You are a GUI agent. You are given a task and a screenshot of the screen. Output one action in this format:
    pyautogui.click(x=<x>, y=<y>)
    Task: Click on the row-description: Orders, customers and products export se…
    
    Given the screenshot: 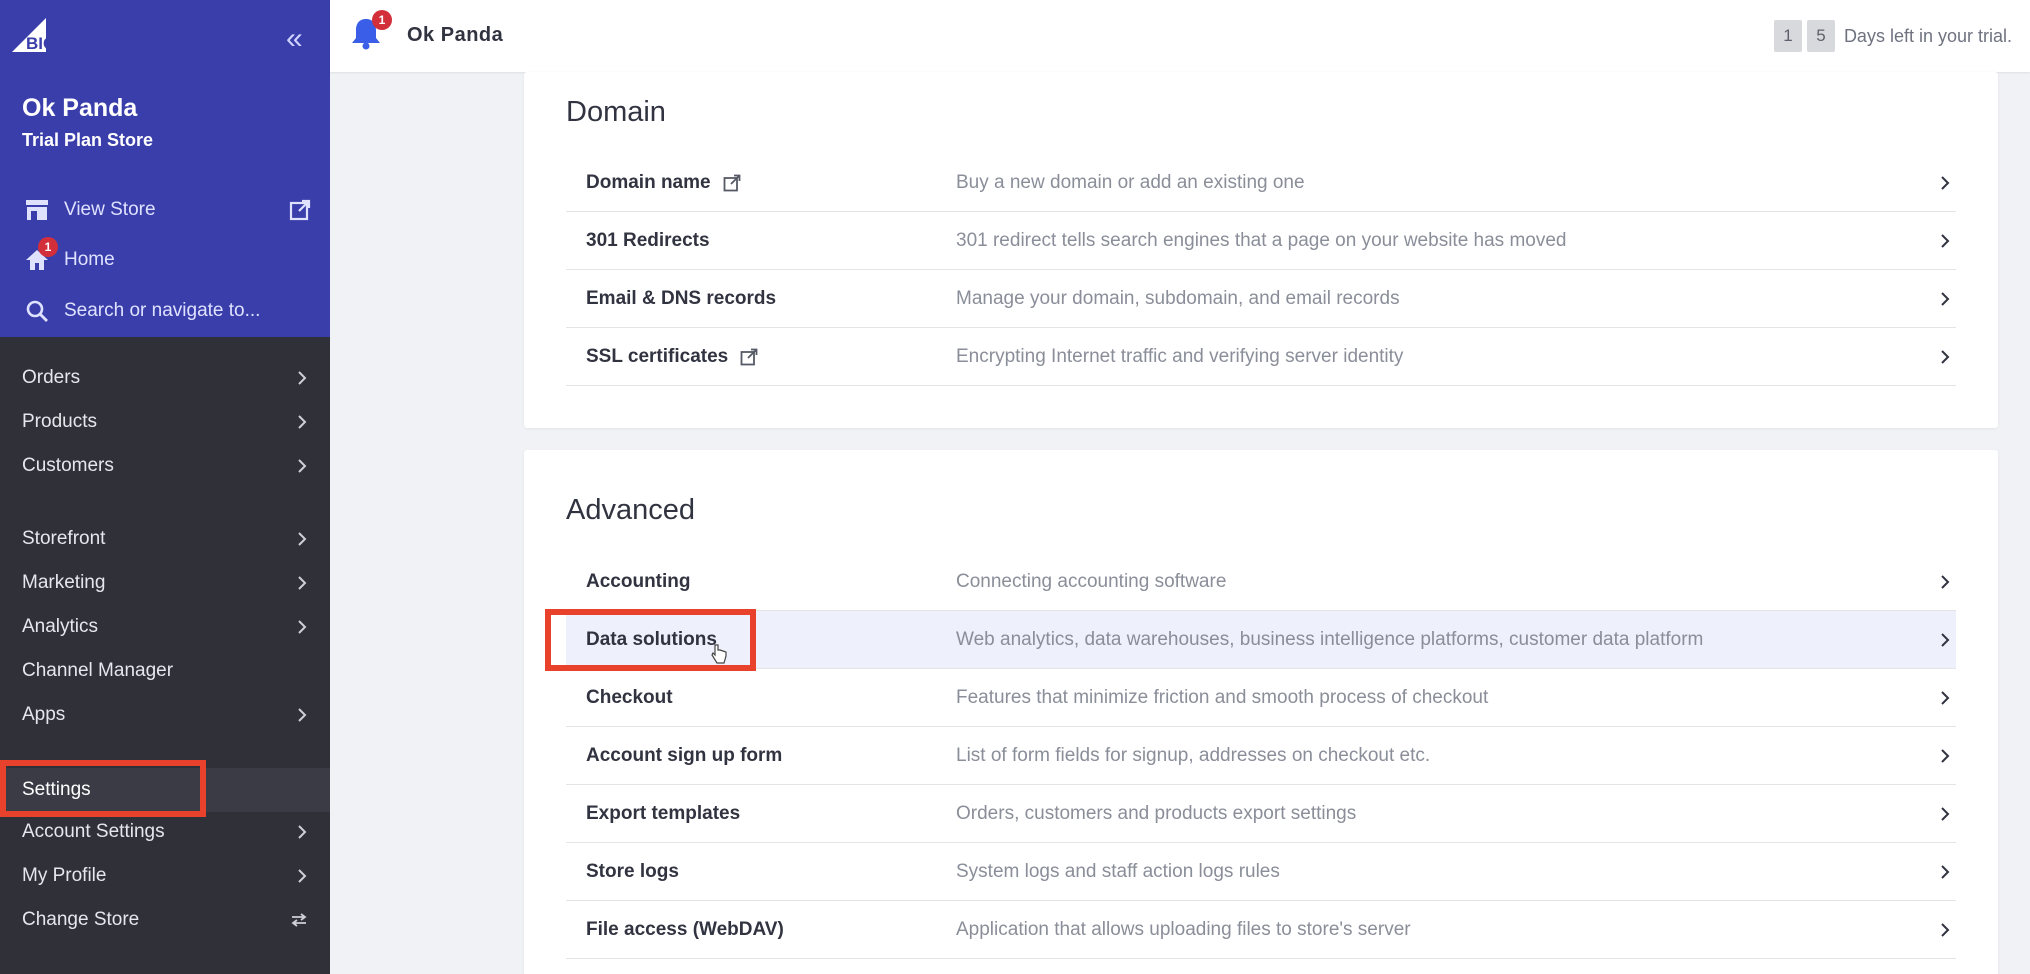 What is the action you would take?
    pyautogui.click(x=1156, y=813)
    